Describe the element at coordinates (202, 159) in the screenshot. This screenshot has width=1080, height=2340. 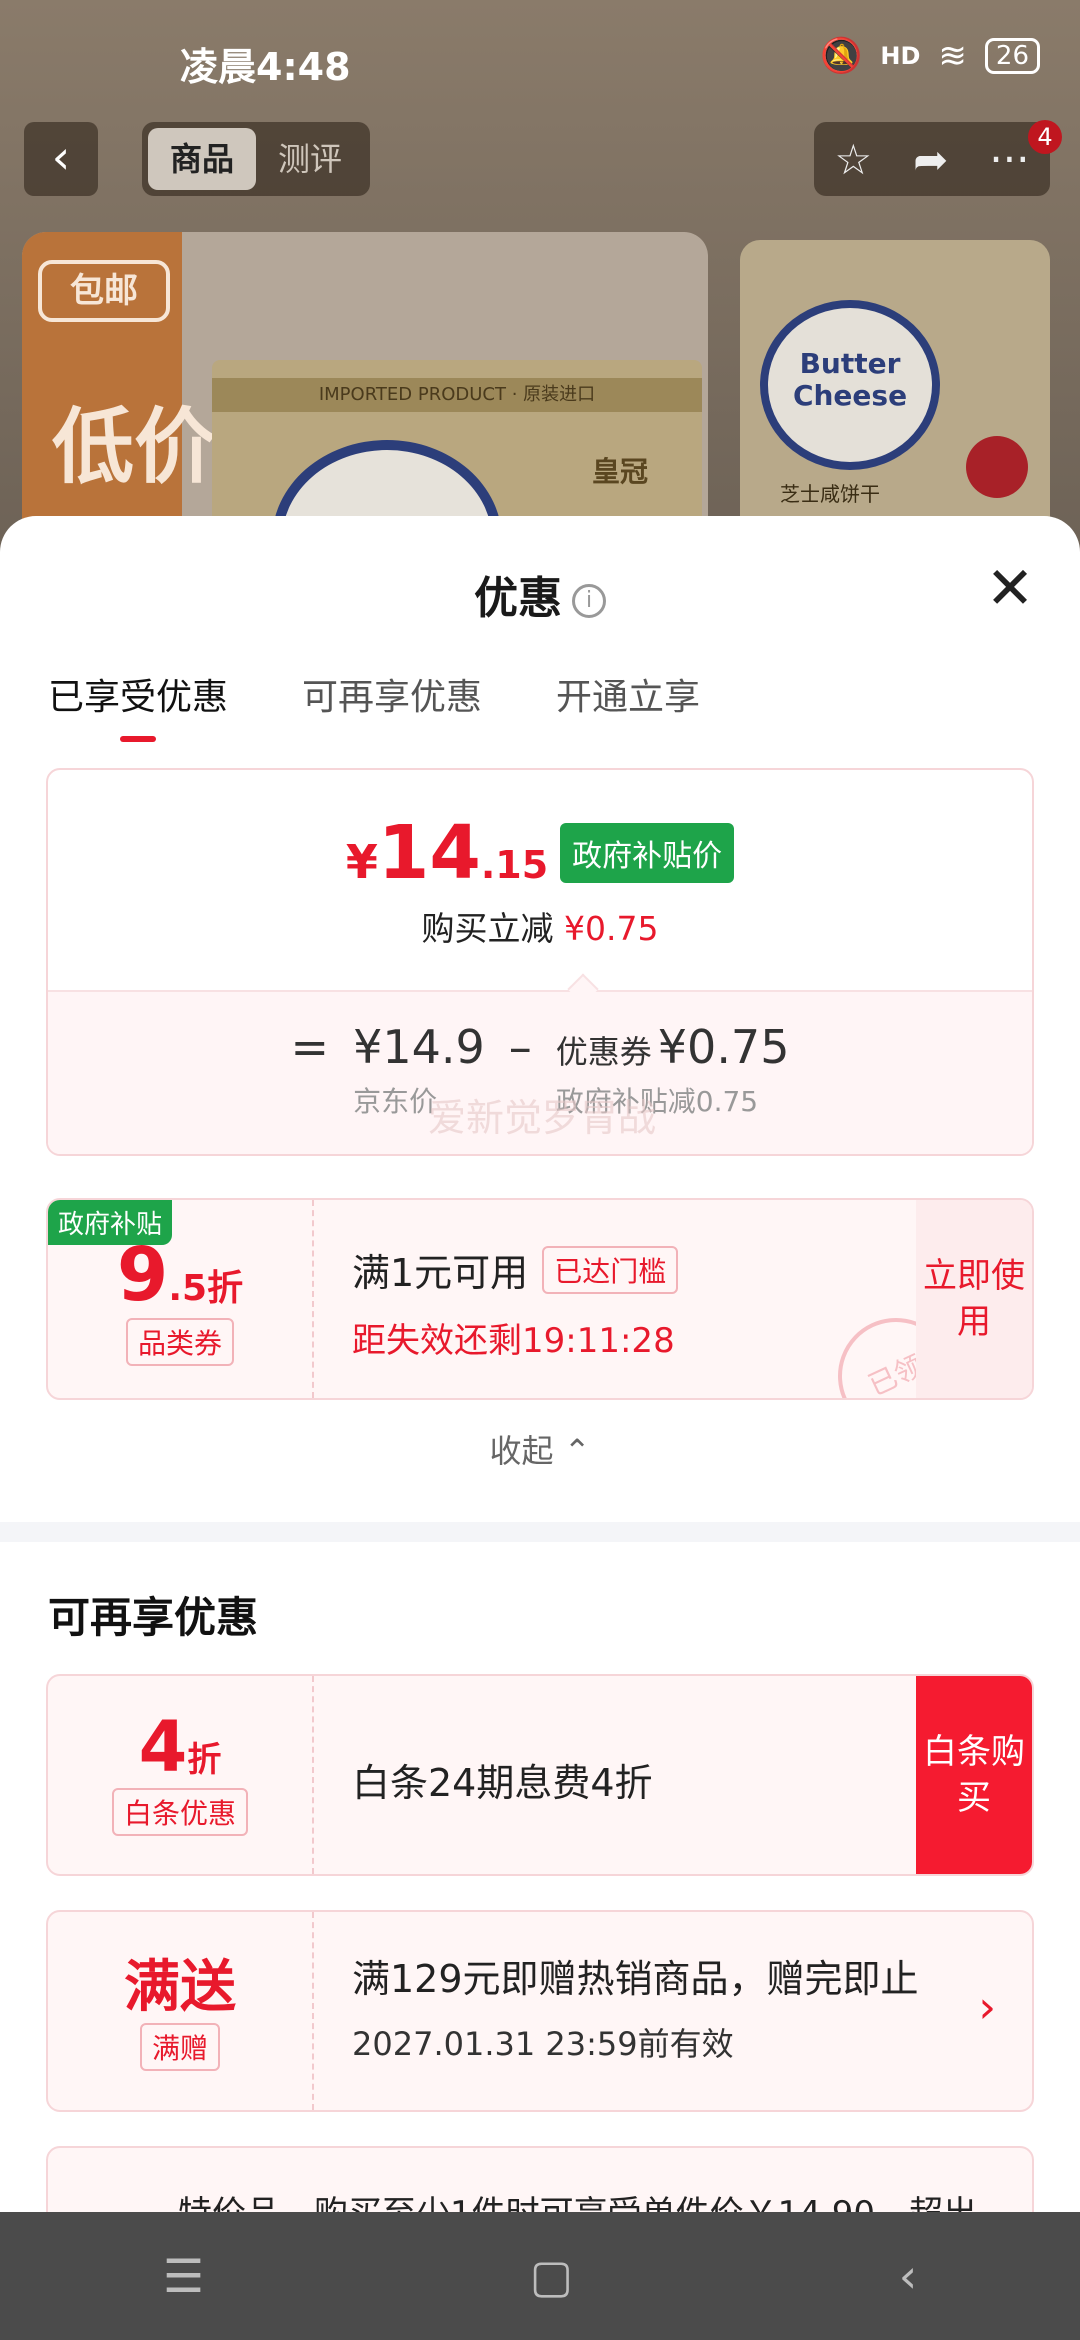
I see `tab-product: 商品` at that location.